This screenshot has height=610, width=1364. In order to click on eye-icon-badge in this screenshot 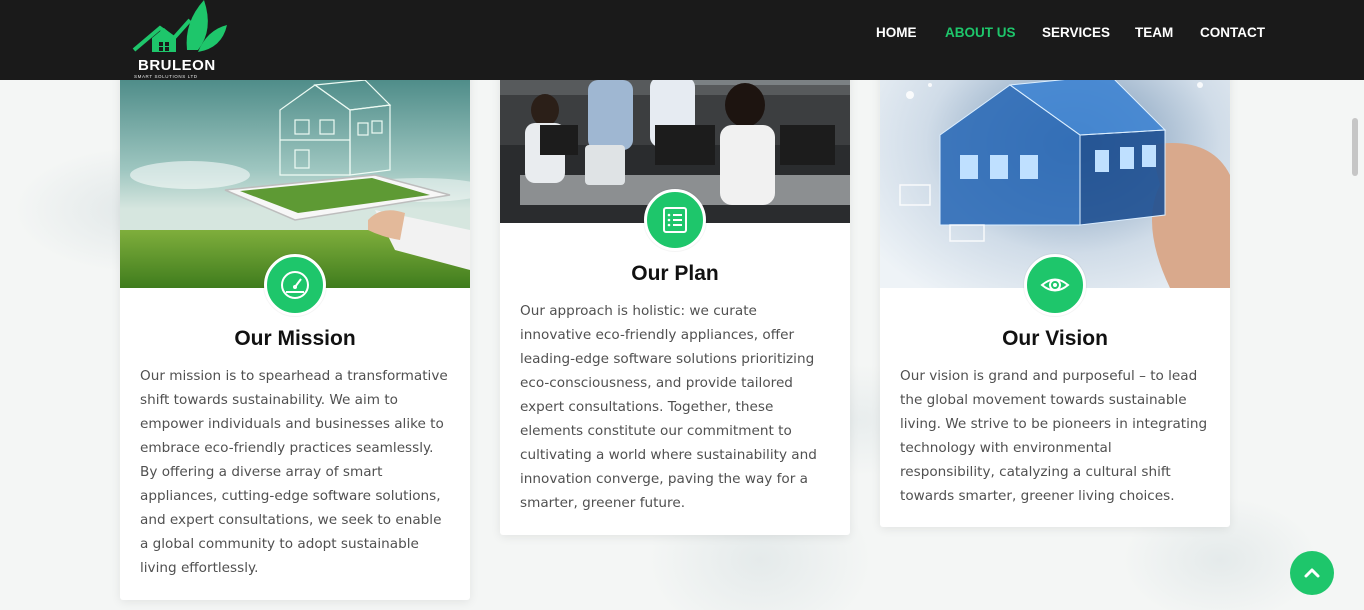, I will do `click(1055, 285)`.